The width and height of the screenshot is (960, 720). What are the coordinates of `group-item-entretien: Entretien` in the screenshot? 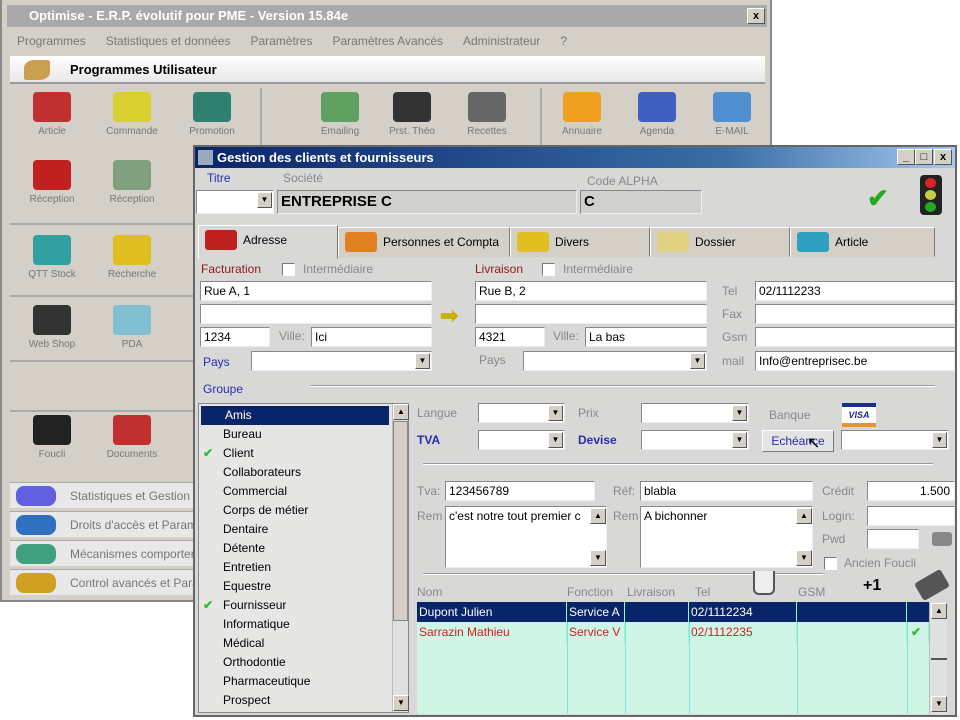 It's located at (295, 567).